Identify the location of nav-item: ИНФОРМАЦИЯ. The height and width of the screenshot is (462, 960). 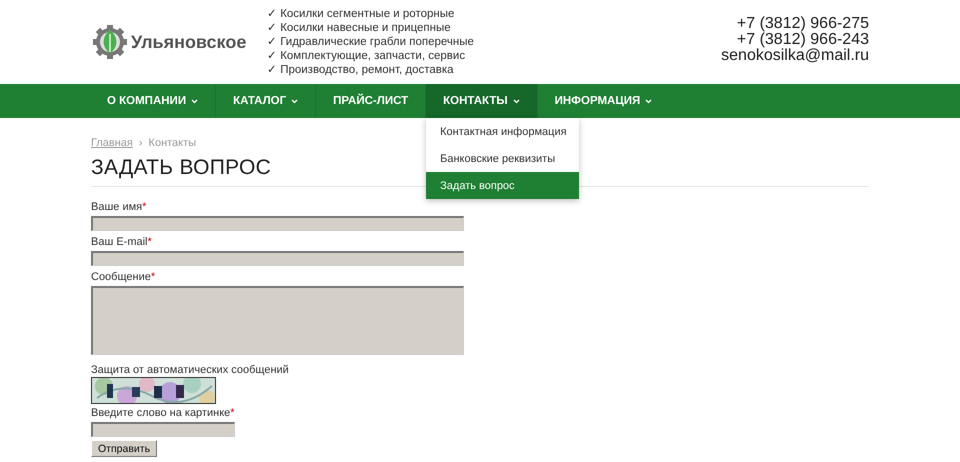
(604, 101).